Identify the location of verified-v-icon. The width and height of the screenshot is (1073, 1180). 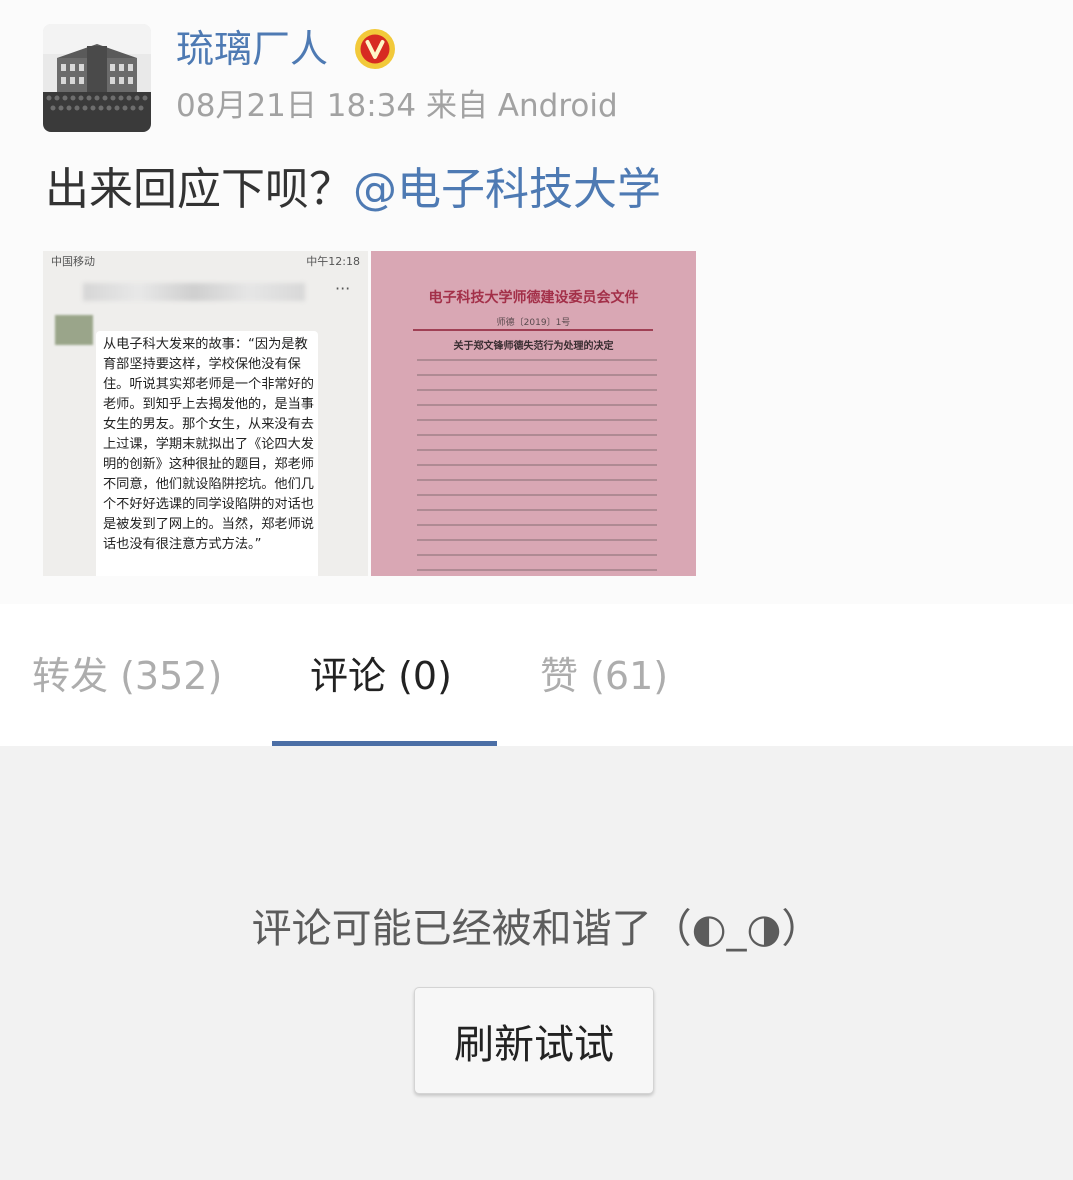
(375, 49).